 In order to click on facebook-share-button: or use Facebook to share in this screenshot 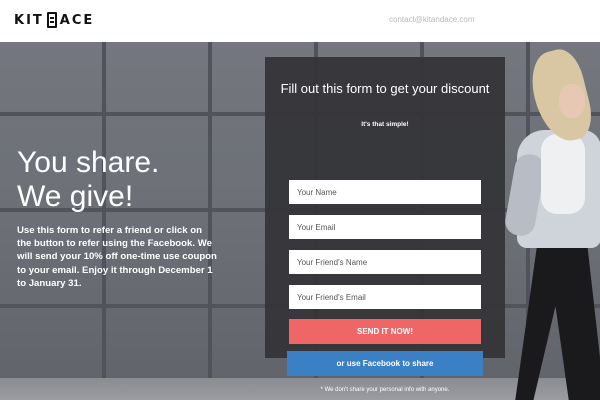, I will do `click(385, 363)`.